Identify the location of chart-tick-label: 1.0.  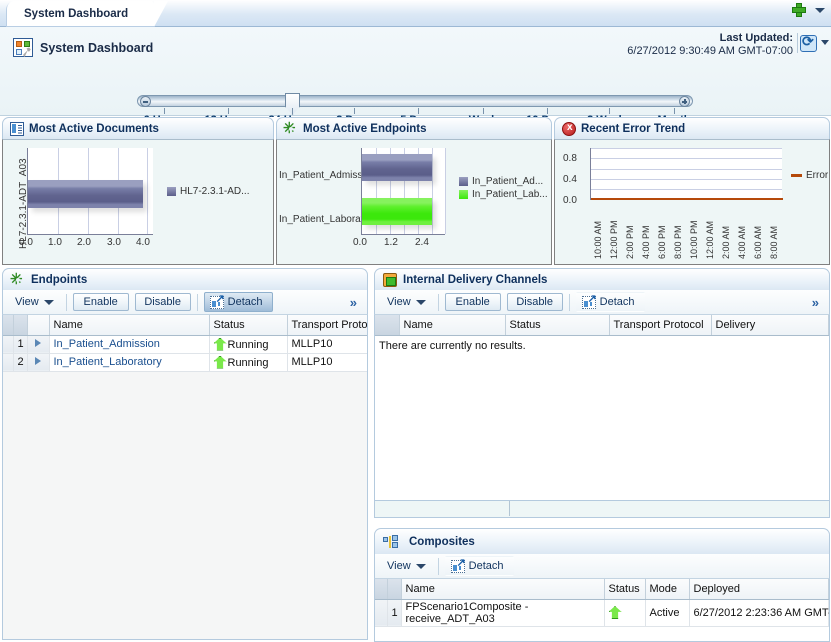
(55, 242).